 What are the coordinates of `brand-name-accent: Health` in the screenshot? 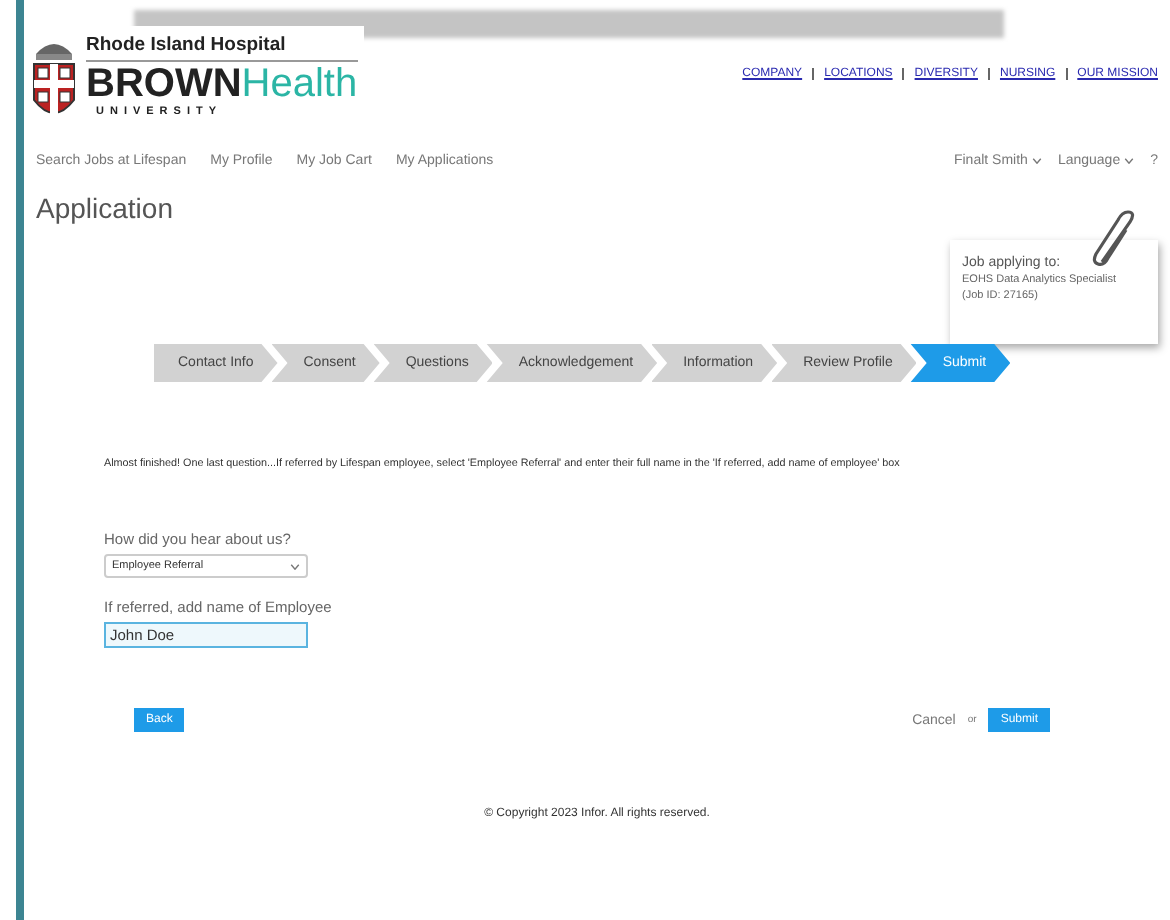 It's located at (299, 84).